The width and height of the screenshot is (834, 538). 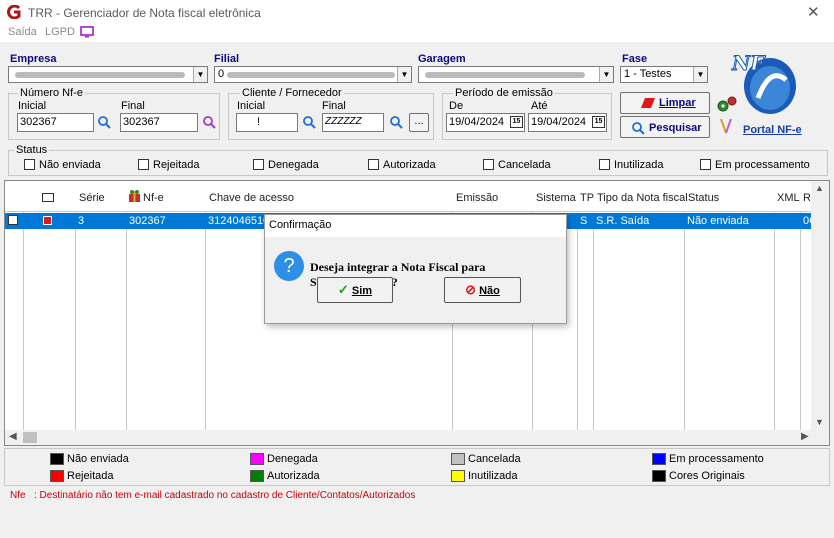 What do you see at coordinates (665, 127) in the screenshot?
I see `pesquisar-button: Pesquisar` at bounding box center [665, 127].